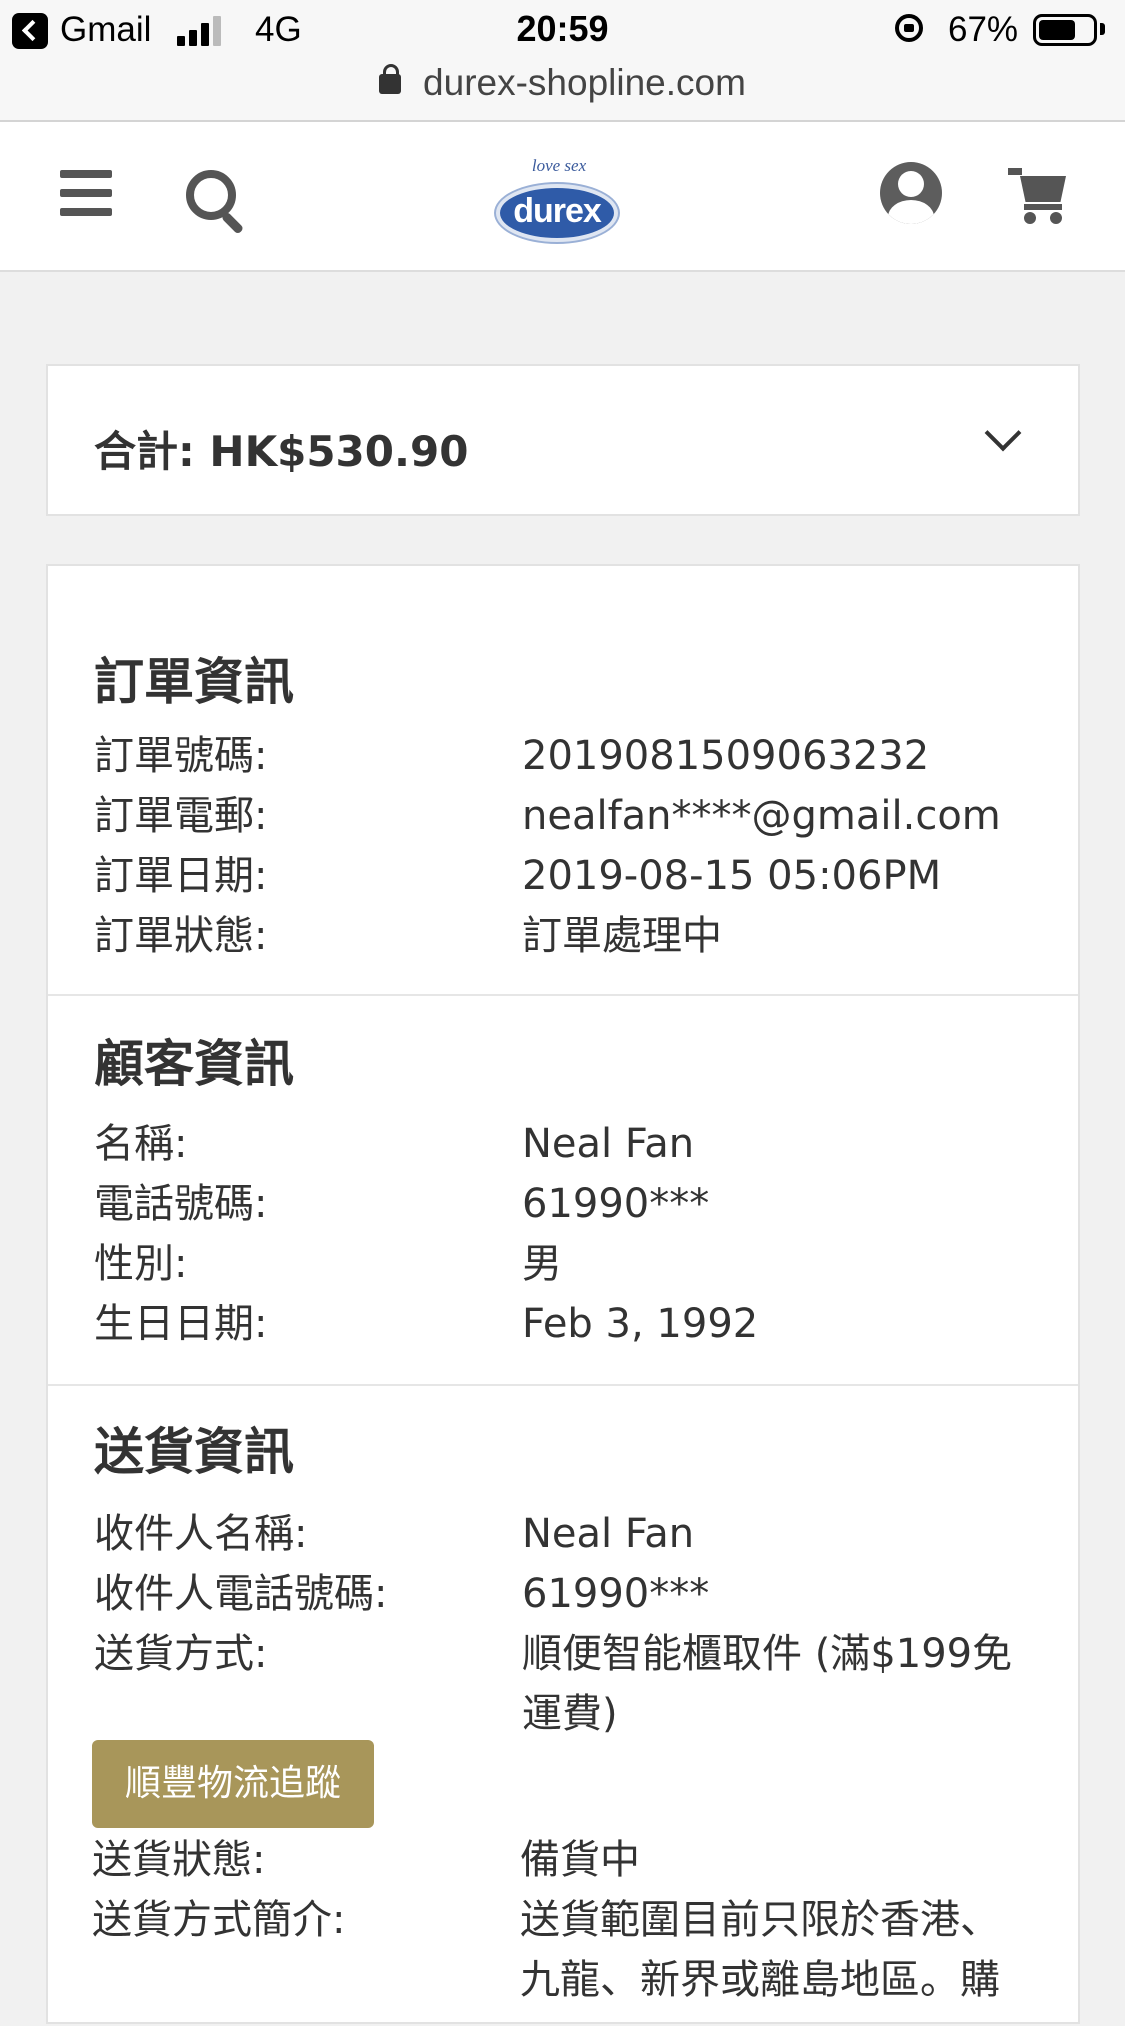  Describe the element at coordinates (608, 1144) in the screenshot. I see `customer-name: Neal Fan` at that location.